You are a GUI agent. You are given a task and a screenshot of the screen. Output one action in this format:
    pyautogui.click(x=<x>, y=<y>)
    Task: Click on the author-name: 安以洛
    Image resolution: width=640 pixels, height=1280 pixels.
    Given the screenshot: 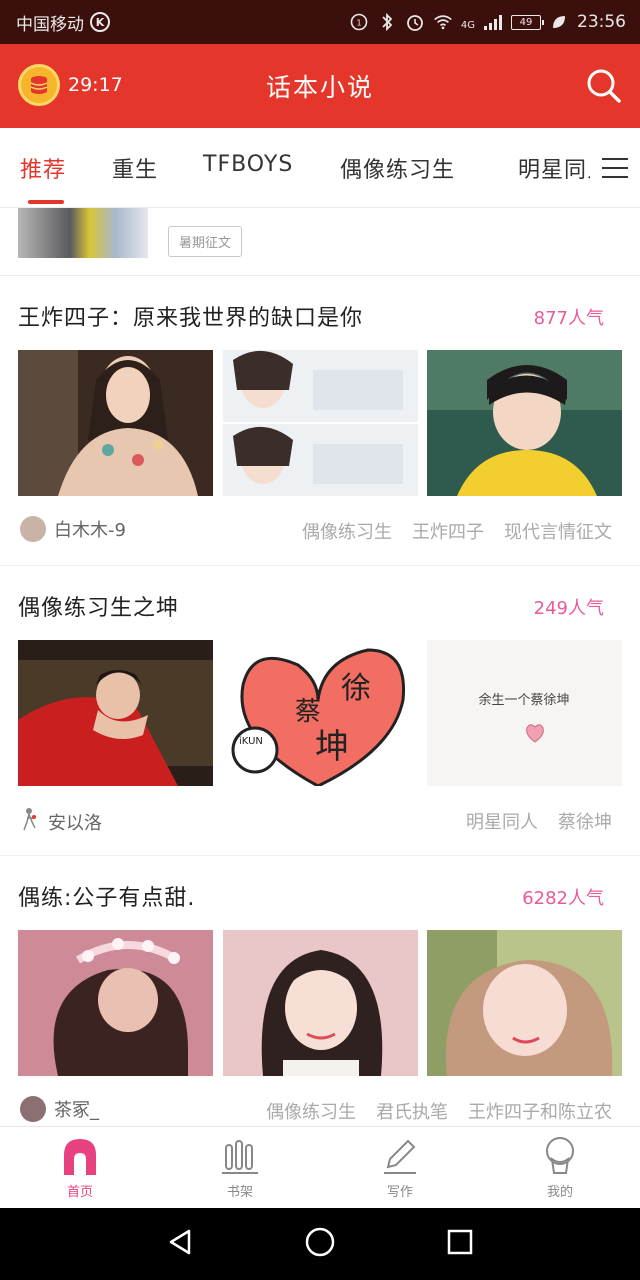 What is the action you would take?
    pyautogui.click(x=75, y=823)
    